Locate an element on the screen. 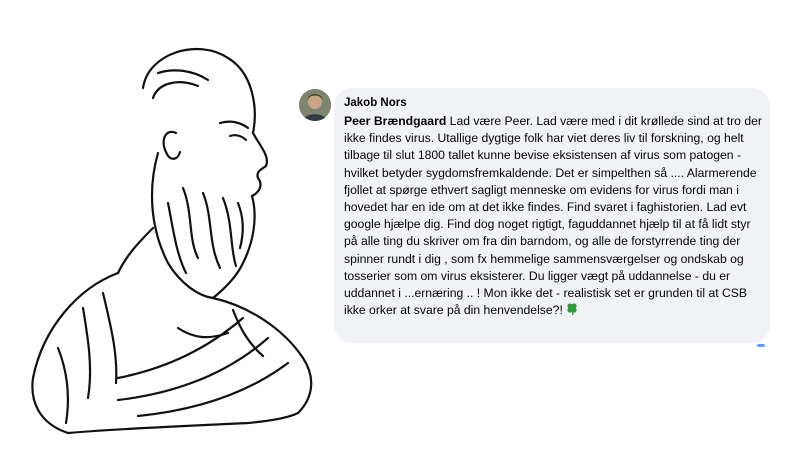 This screenshot has height=450, width=800. comment-author: Jakob Nors is located at coordinates (553, 103).